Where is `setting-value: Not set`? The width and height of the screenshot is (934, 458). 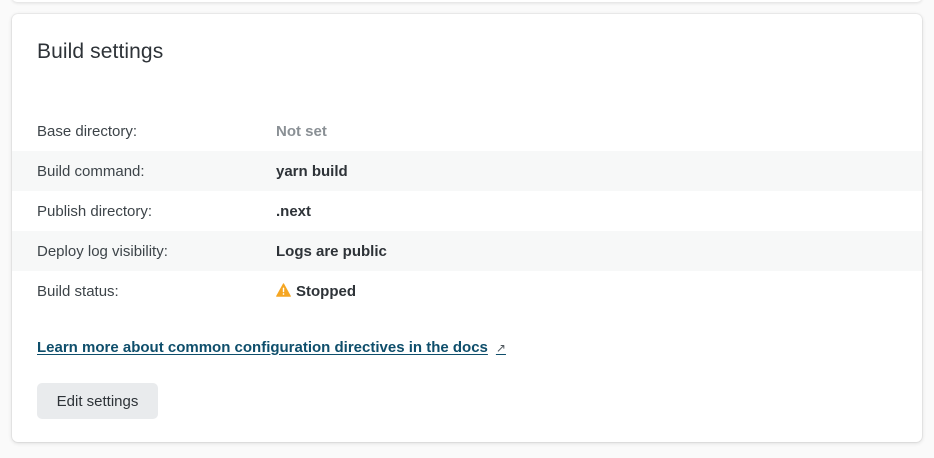 setting-value: Not set is located at coordinates (301, 131).